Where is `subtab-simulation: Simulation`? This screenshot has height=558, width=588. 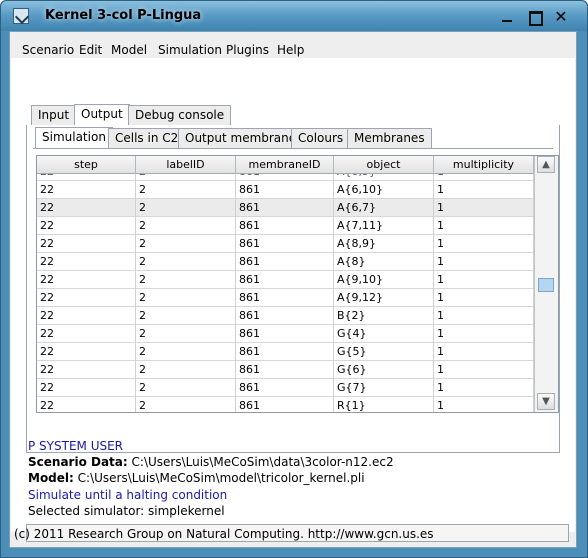
subtab-simulation: Simulation is located at coordinates (74, 137).